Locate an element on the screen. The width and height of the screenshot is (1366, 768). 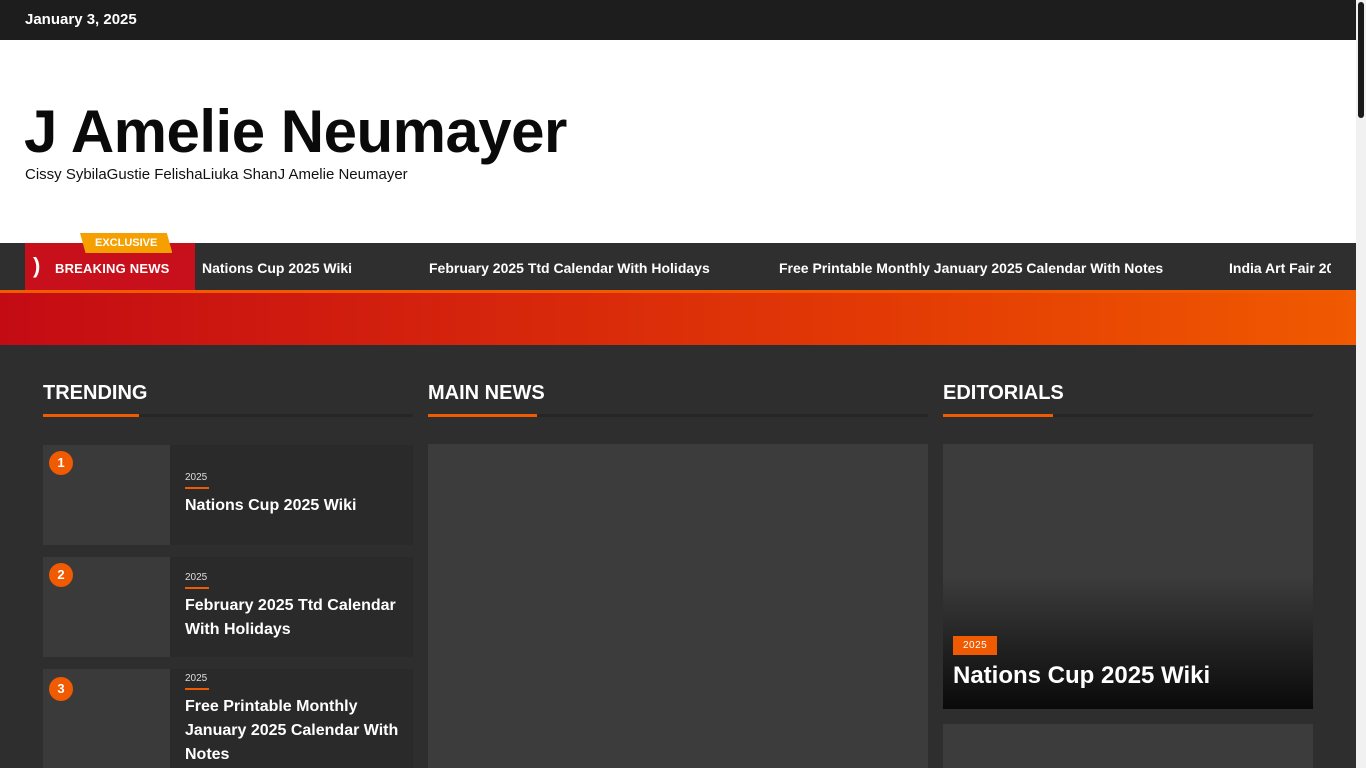
current-date: January 3, 2025 is located at coordinates (81, 19).